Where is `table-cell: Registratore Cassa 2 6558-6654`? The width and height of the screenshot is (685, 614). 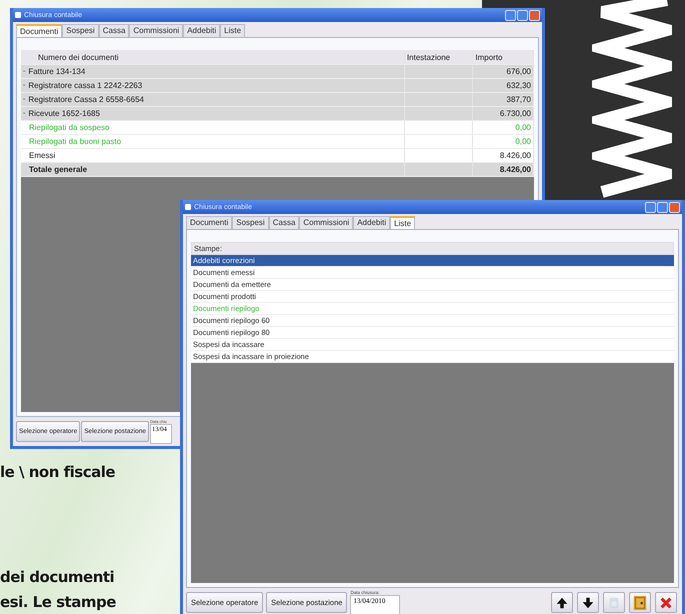
table-cell: Registratore Cassa 2 6558-6654 is located at coordinates (86, 99).